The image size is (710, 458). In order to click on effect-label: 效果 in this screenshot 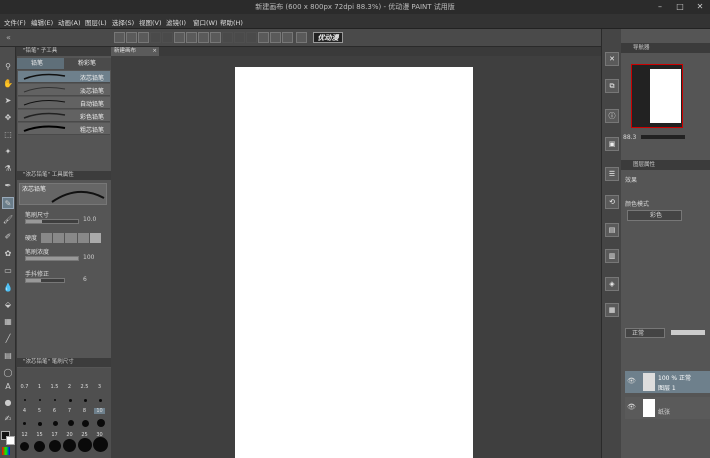, I will do `click(631, 180)`.